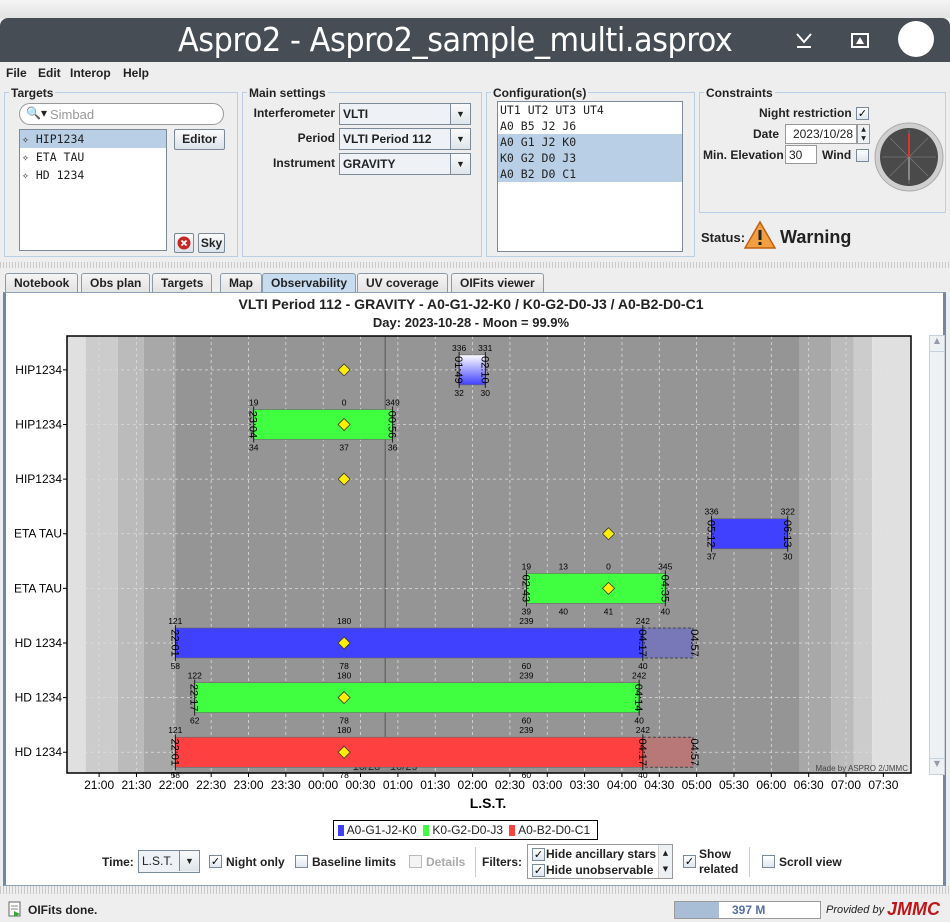  I want to click on scroll-view-checkbox, so click(768, 861).